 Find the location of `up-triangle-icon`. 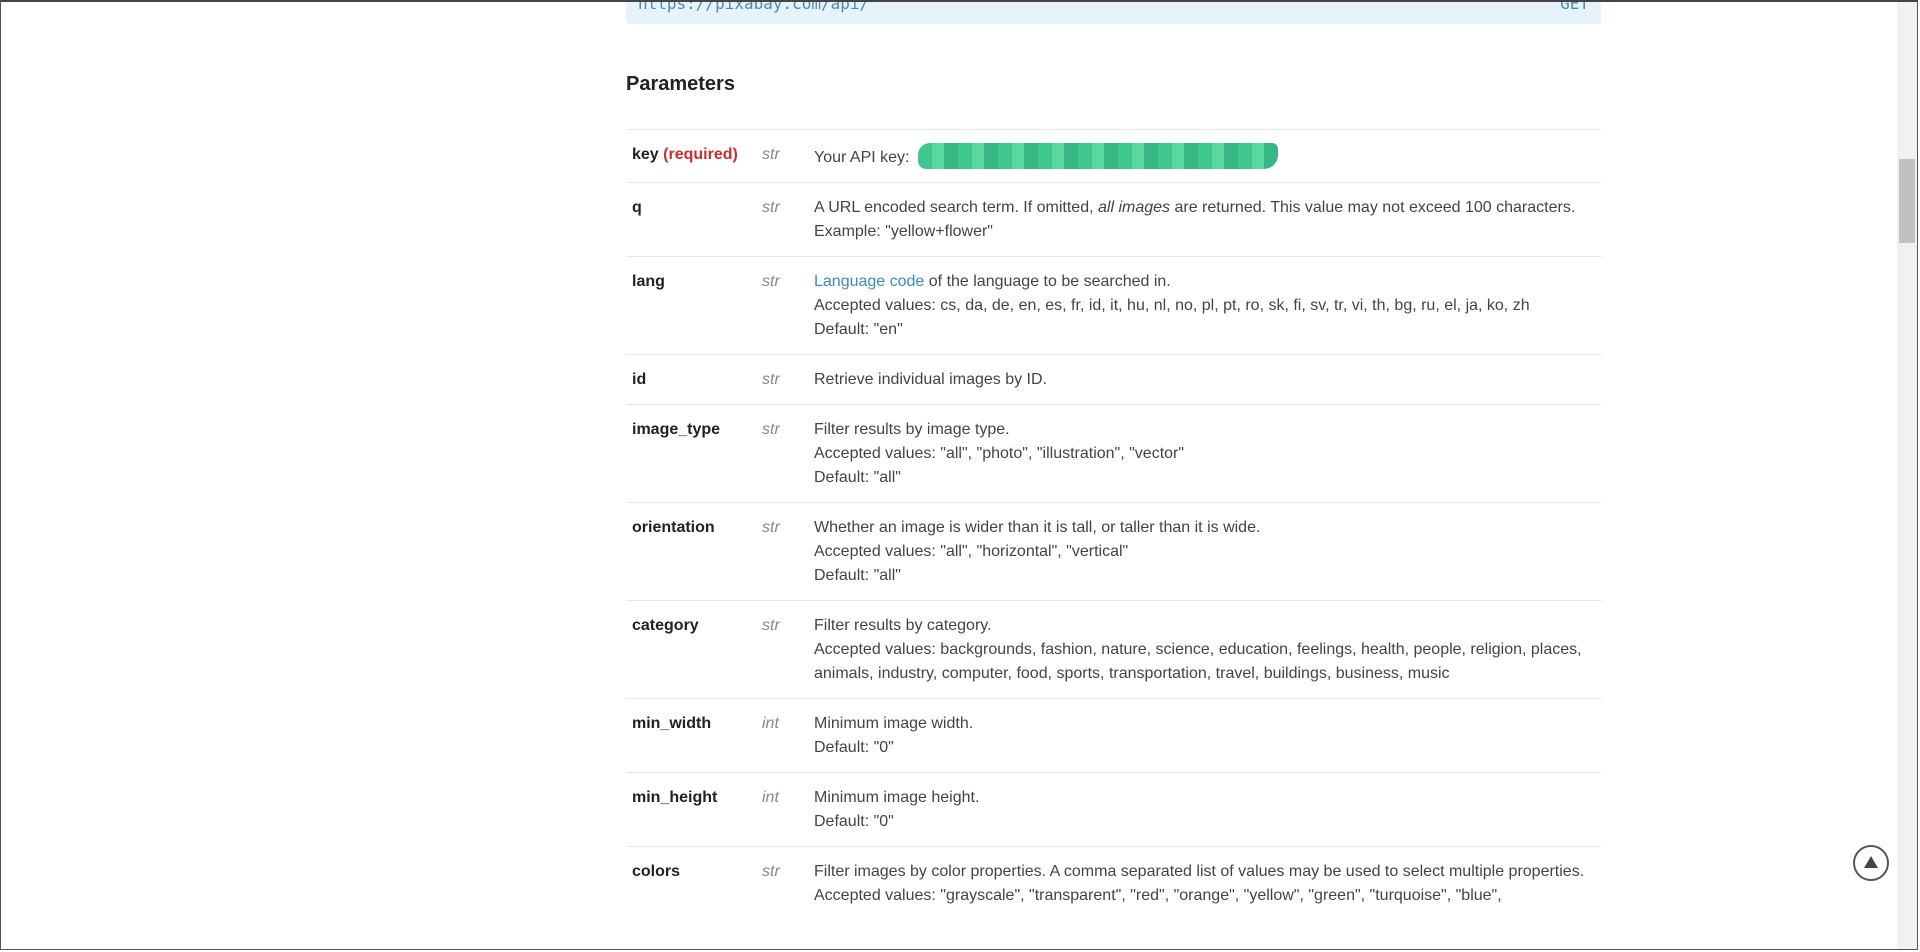

up-triangle-icon is located at coordinates (1871, 862).